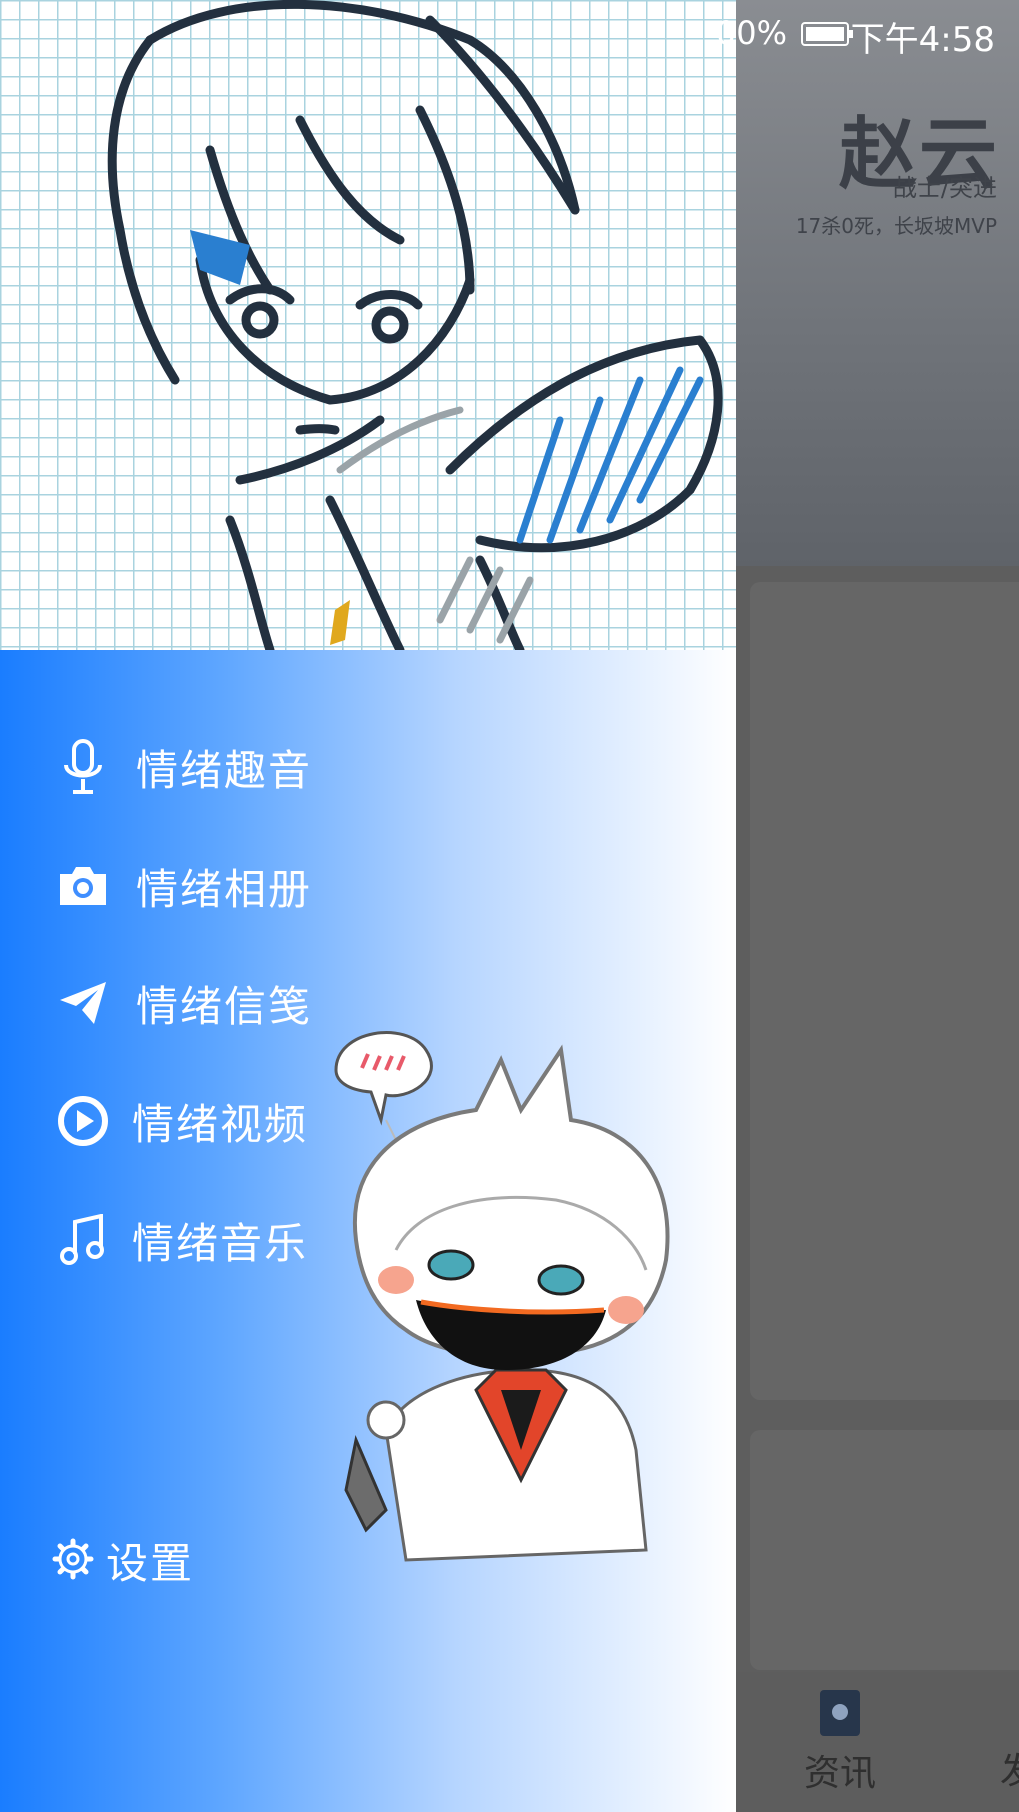 The width and height of the screenshot is (1019, 1812). What do you see at coordinates (224, 1006) in the screenshot?
I see `menu-item-label: 情绪信笺` at bounding box center [224, 1006].